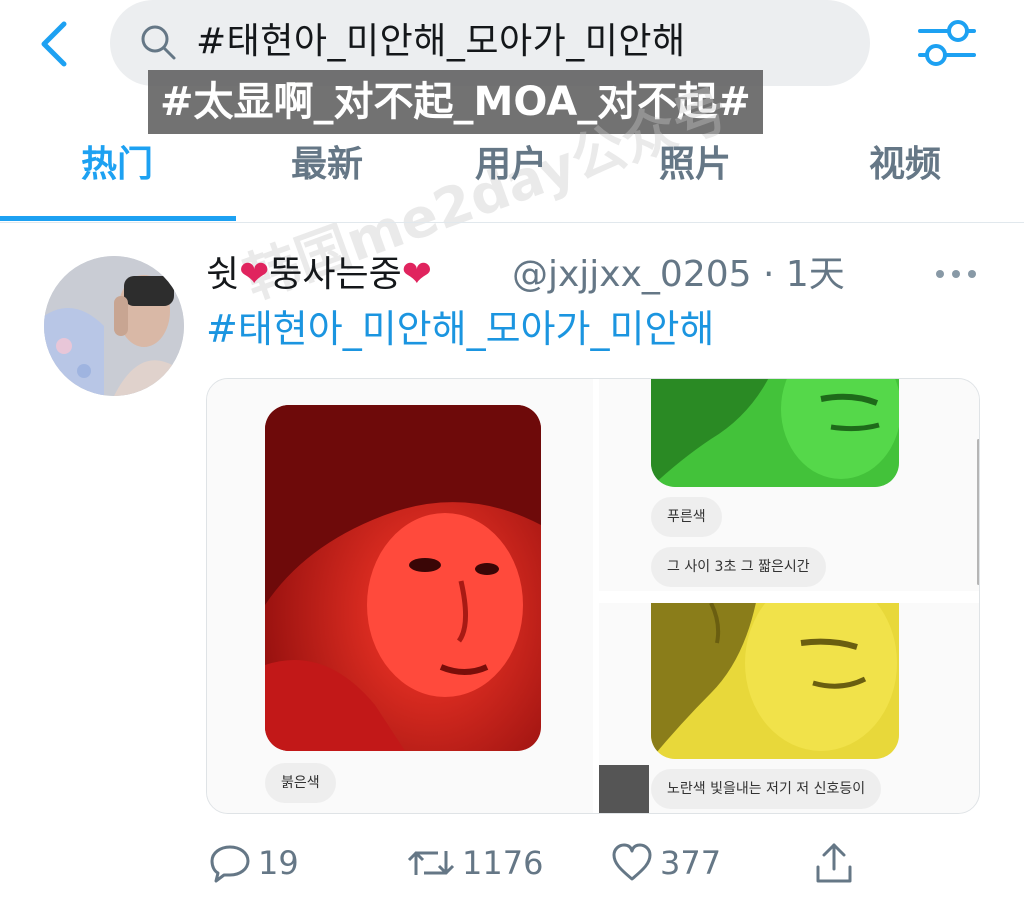  I want to click on tab-hot: 热门, so click(117, 165).